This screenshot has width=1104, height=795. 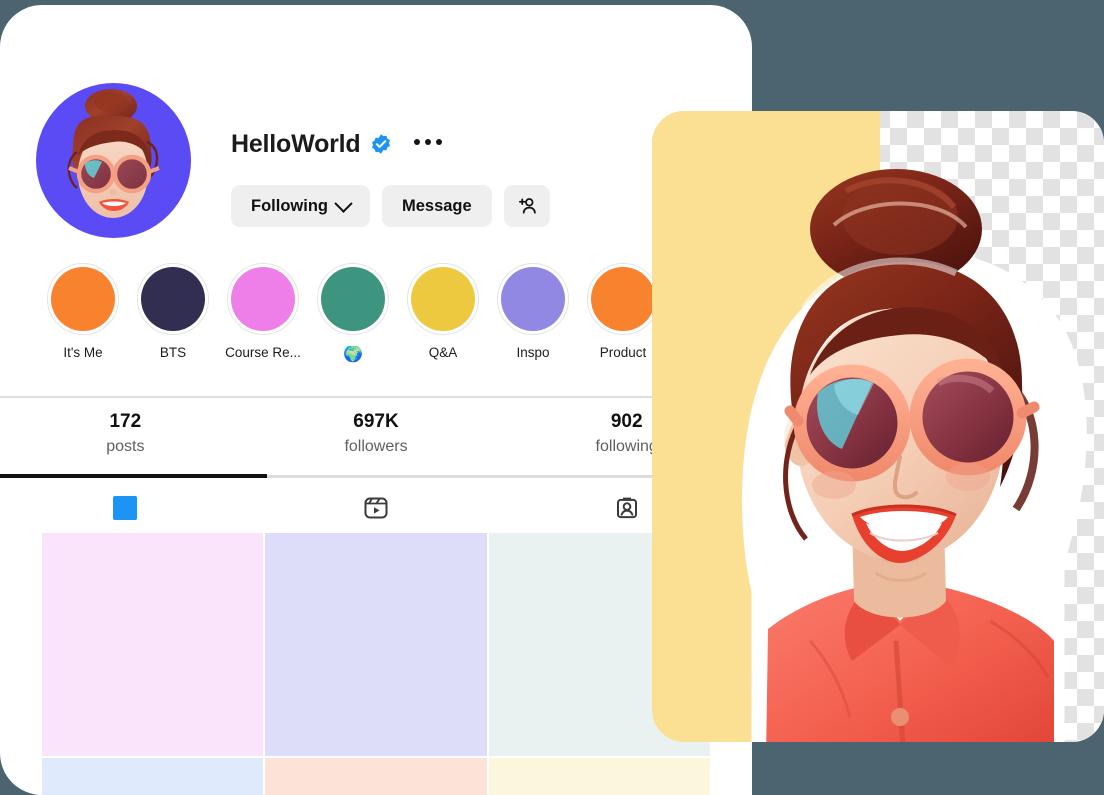 I want to click on grid-icon, so click(x=125, y=508).